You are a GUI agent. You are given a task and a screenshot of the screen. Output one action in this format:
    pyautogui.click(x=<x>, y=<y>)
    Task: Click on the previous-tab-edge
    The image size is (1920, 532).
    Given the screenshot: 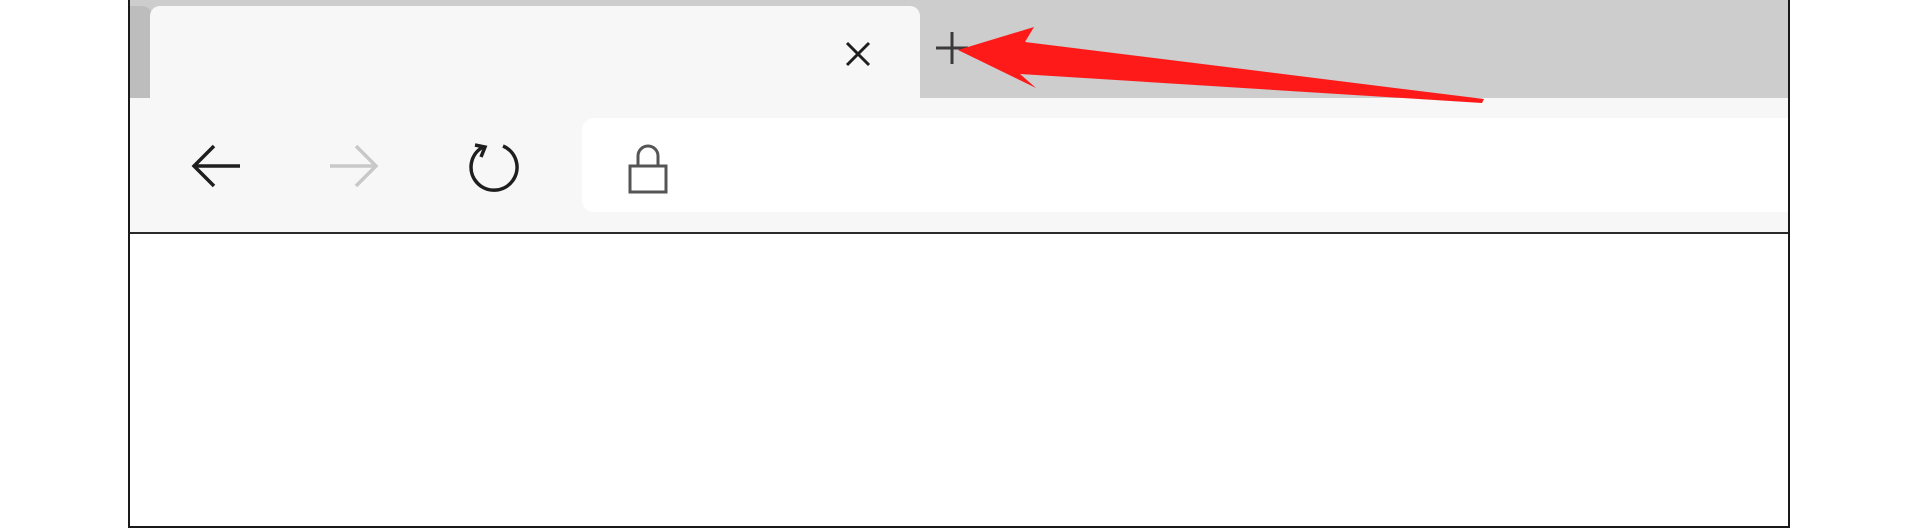 What is the action you would take?
    pyautogui.click(x=141, y=52)
    